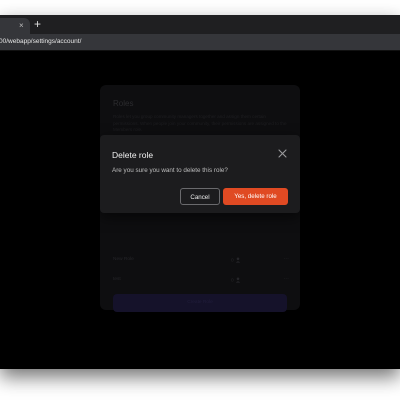 This screenshot has width=400, height=400. I want to click on close-icon, so click(282, 153).